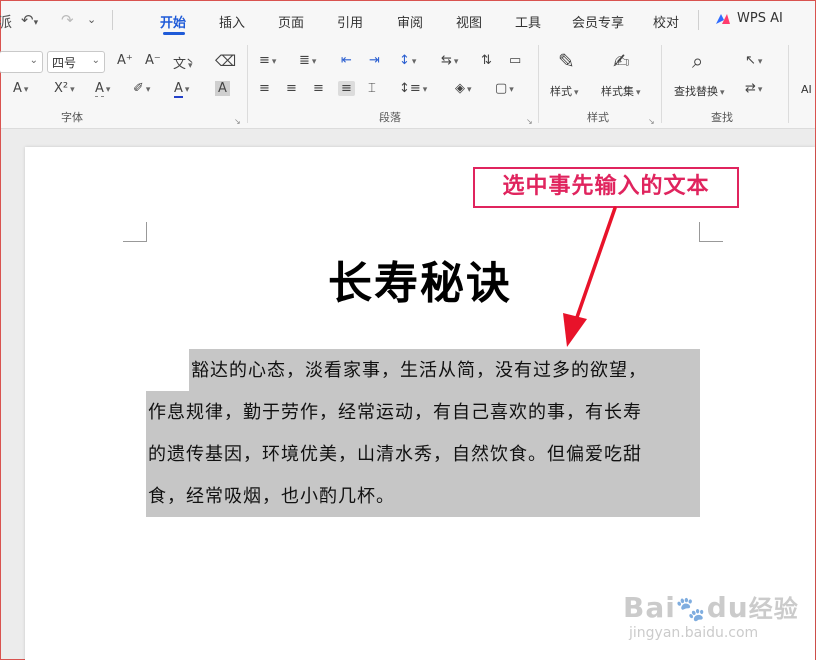  I want to click on style-pen-icon: ✎, so click(566, 61).